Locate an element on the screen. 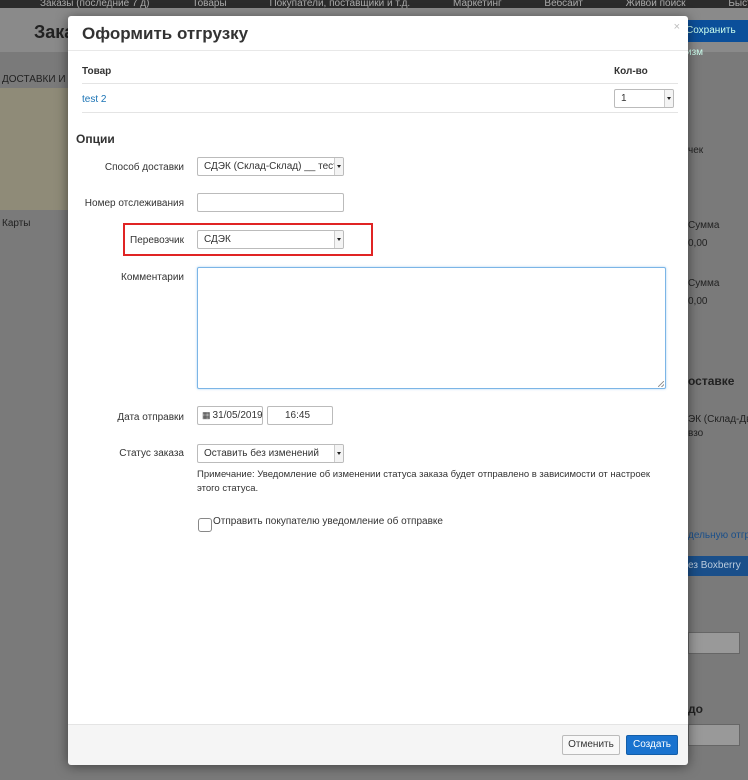 This screenshot has width=748, height=780. background-text: оставке is located at coordinates (711, 381).